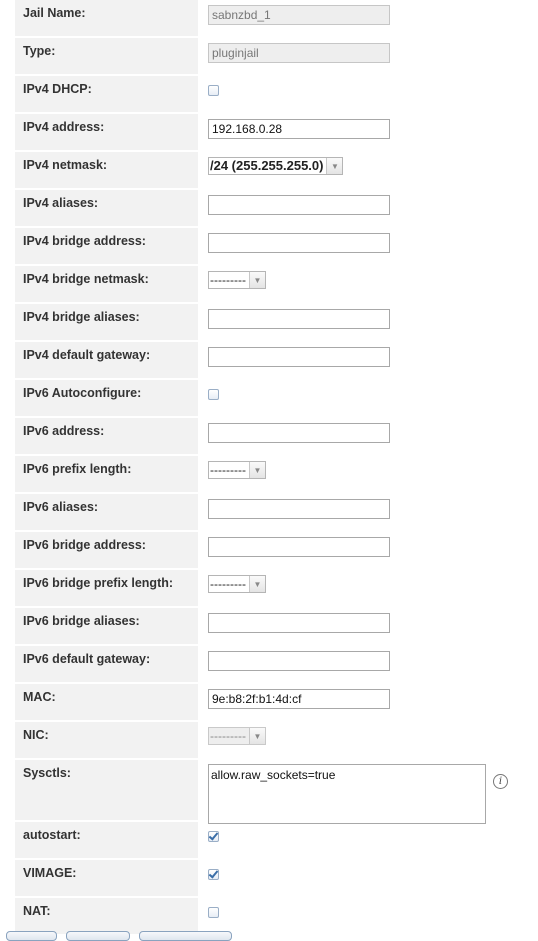 The height and width of the screenshot is (941, 538). I want to click on row-type: Type:, so click(276, 57).